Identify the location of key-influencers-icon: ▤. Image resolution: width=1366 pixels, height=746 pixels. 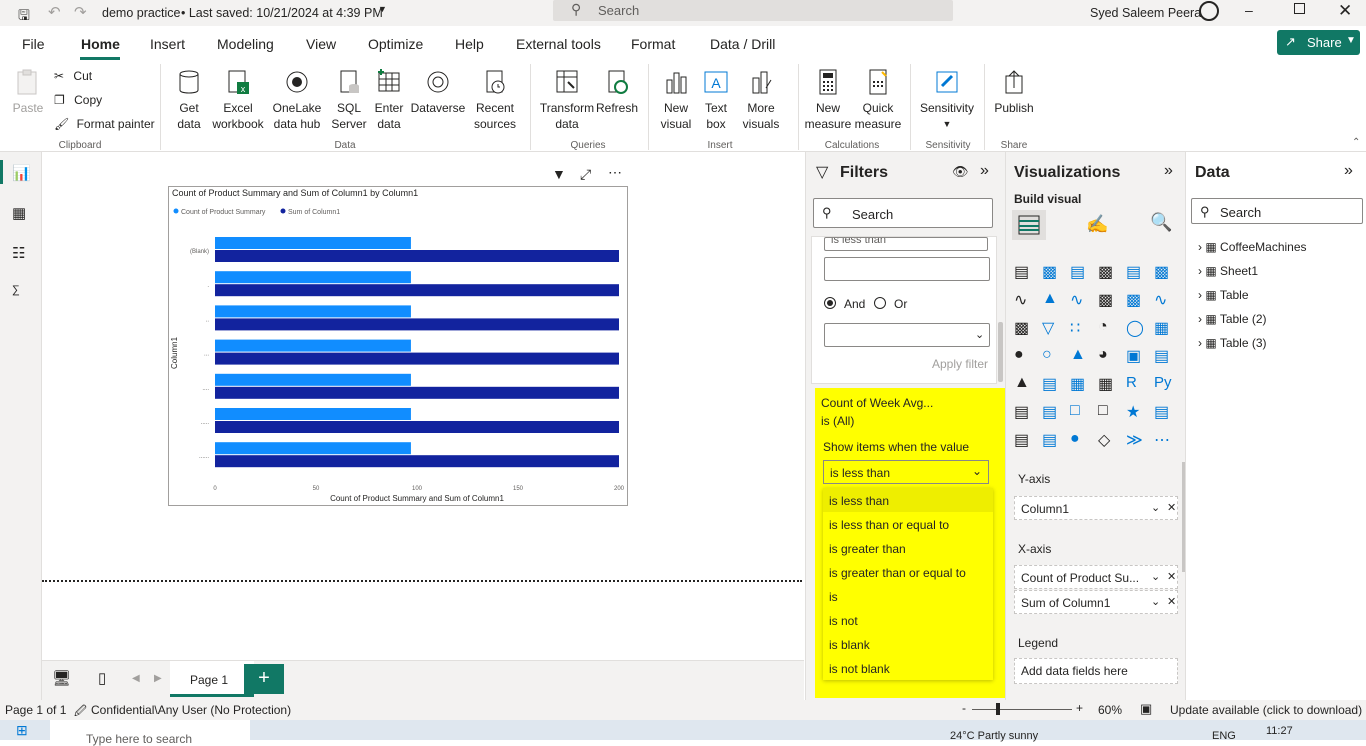
(1024, 411).